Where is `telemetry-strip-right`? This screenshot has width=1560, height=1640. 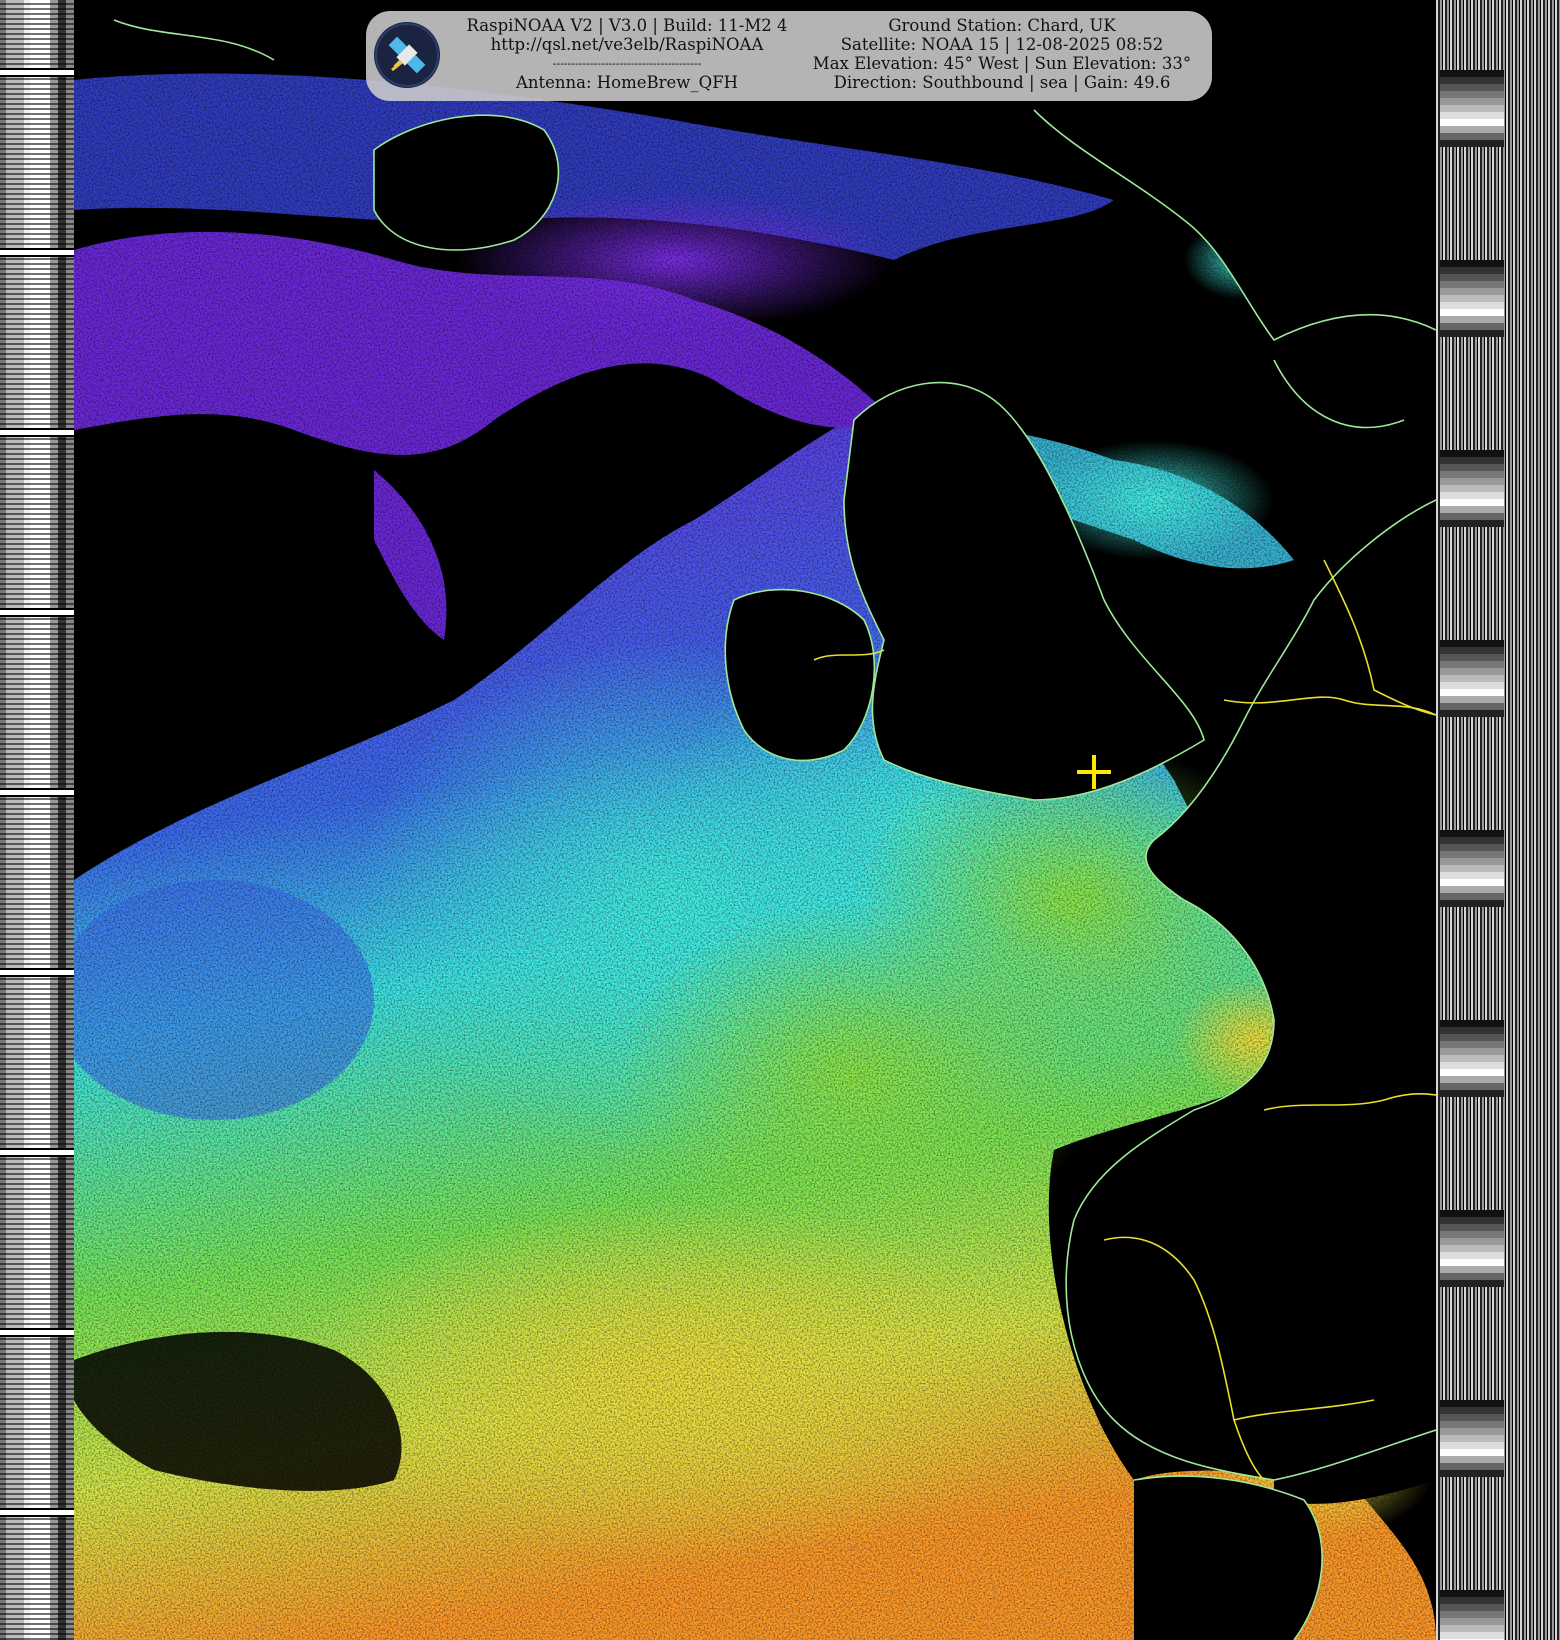 telemetry-strip-right is located at coordinates (1498, 820).